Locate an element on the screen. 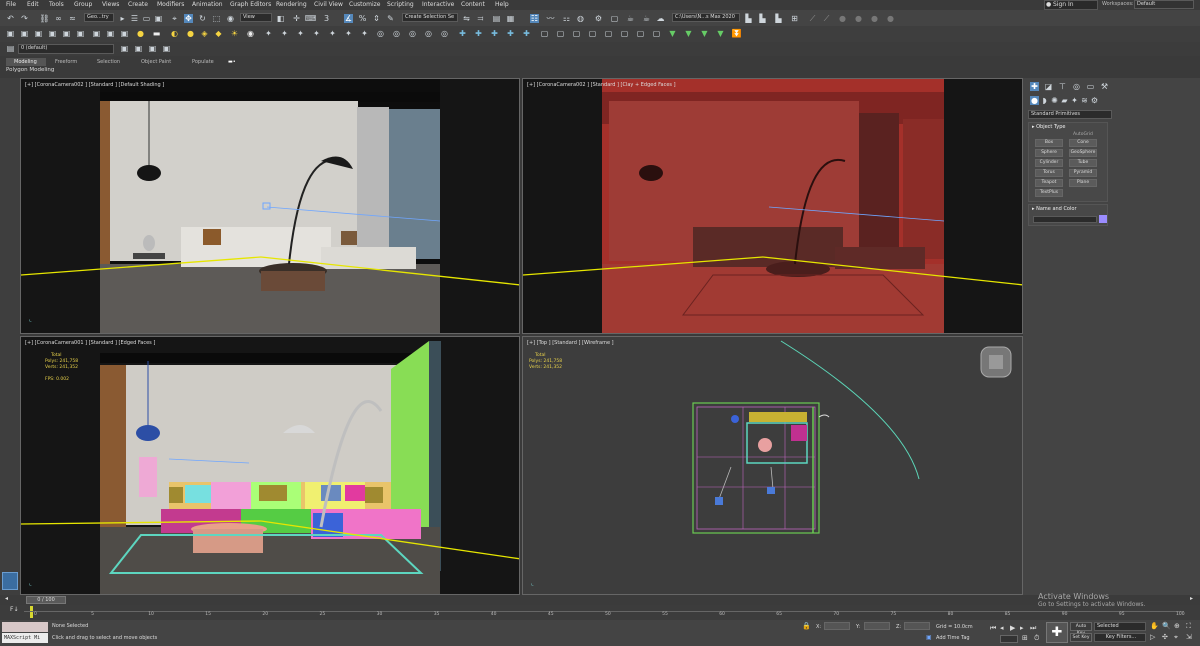 This screenshot has width=1200, height=646. render-setup-icon: ⚙ is located at coordinates (598, 18).